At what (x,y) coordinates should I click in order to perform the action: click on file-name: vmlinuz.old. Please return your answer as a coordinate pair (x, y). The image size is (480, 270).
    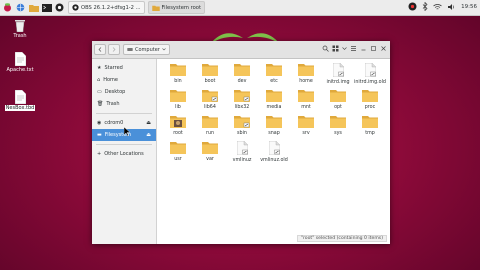
    Looking at the image, I should click on (274, 160).